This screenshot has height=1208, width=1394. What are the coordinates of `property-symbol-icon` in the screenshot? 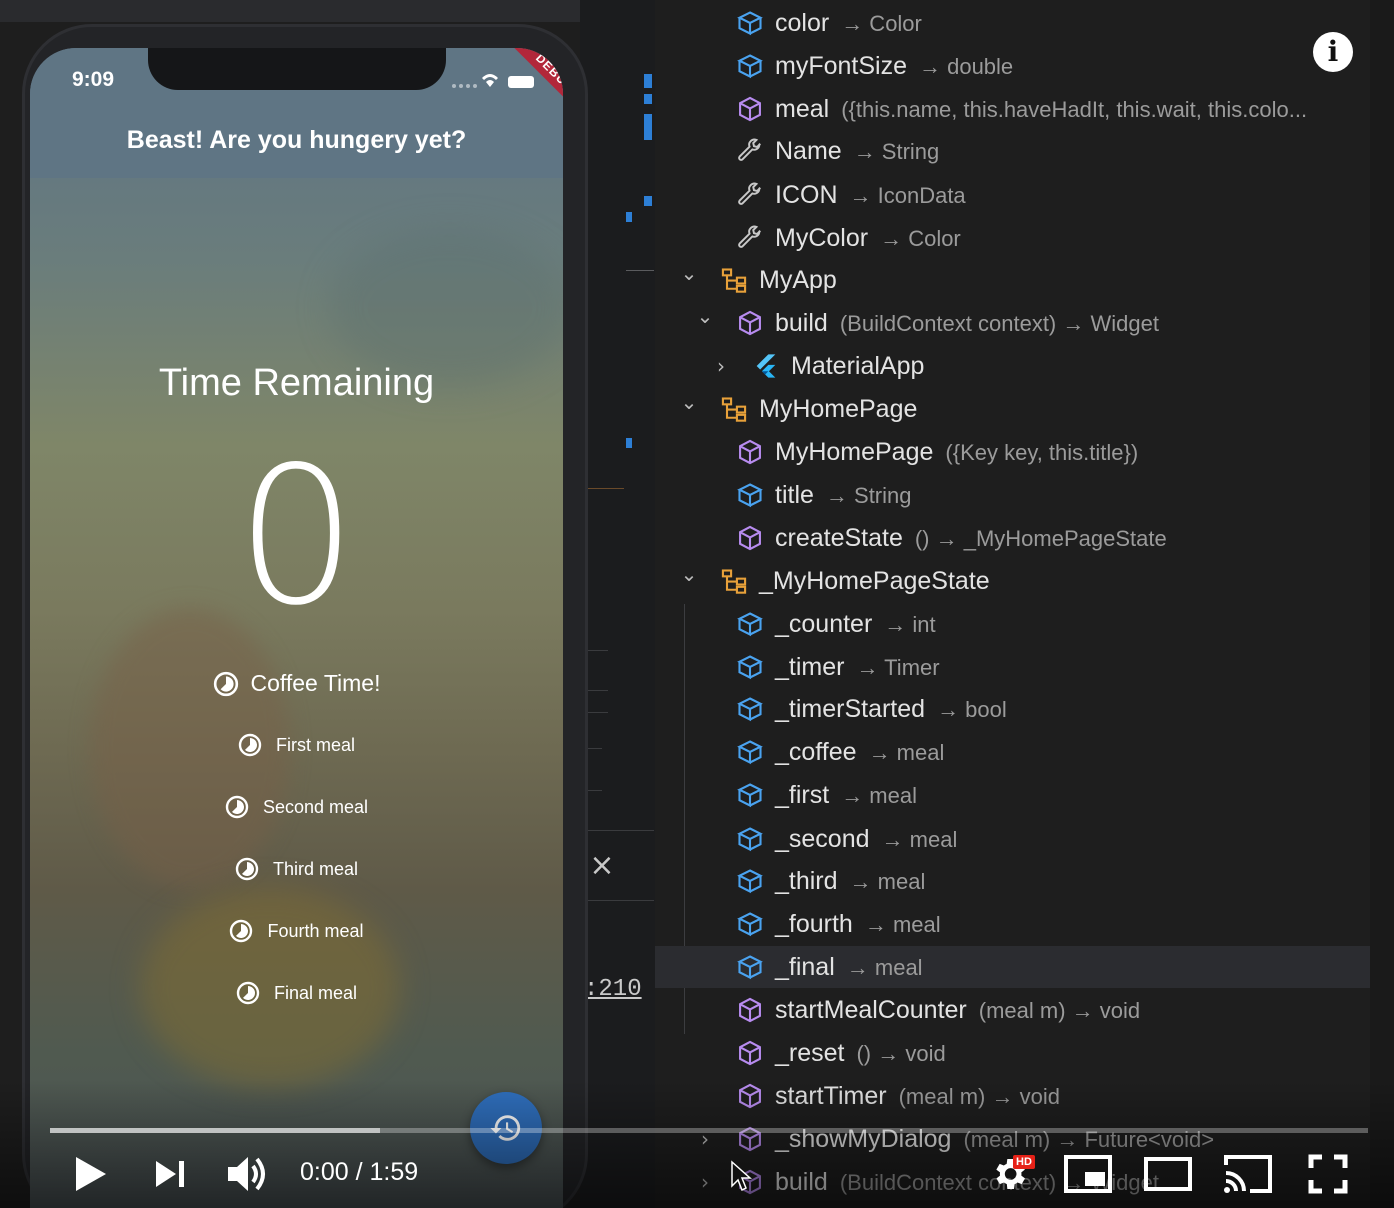 It's located at (750, 151).